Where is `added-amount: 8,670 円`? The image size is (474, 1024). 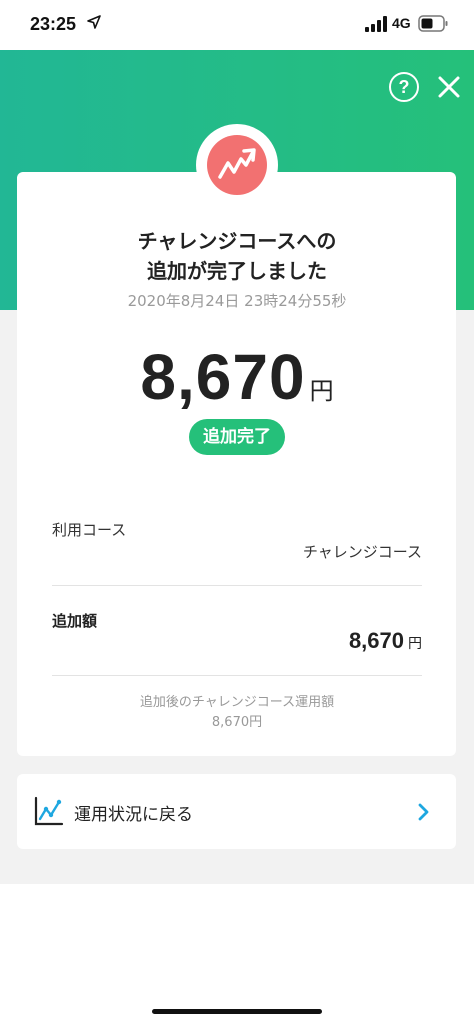
added-amount: 8,670 円 is located at coordinates (385, 641).